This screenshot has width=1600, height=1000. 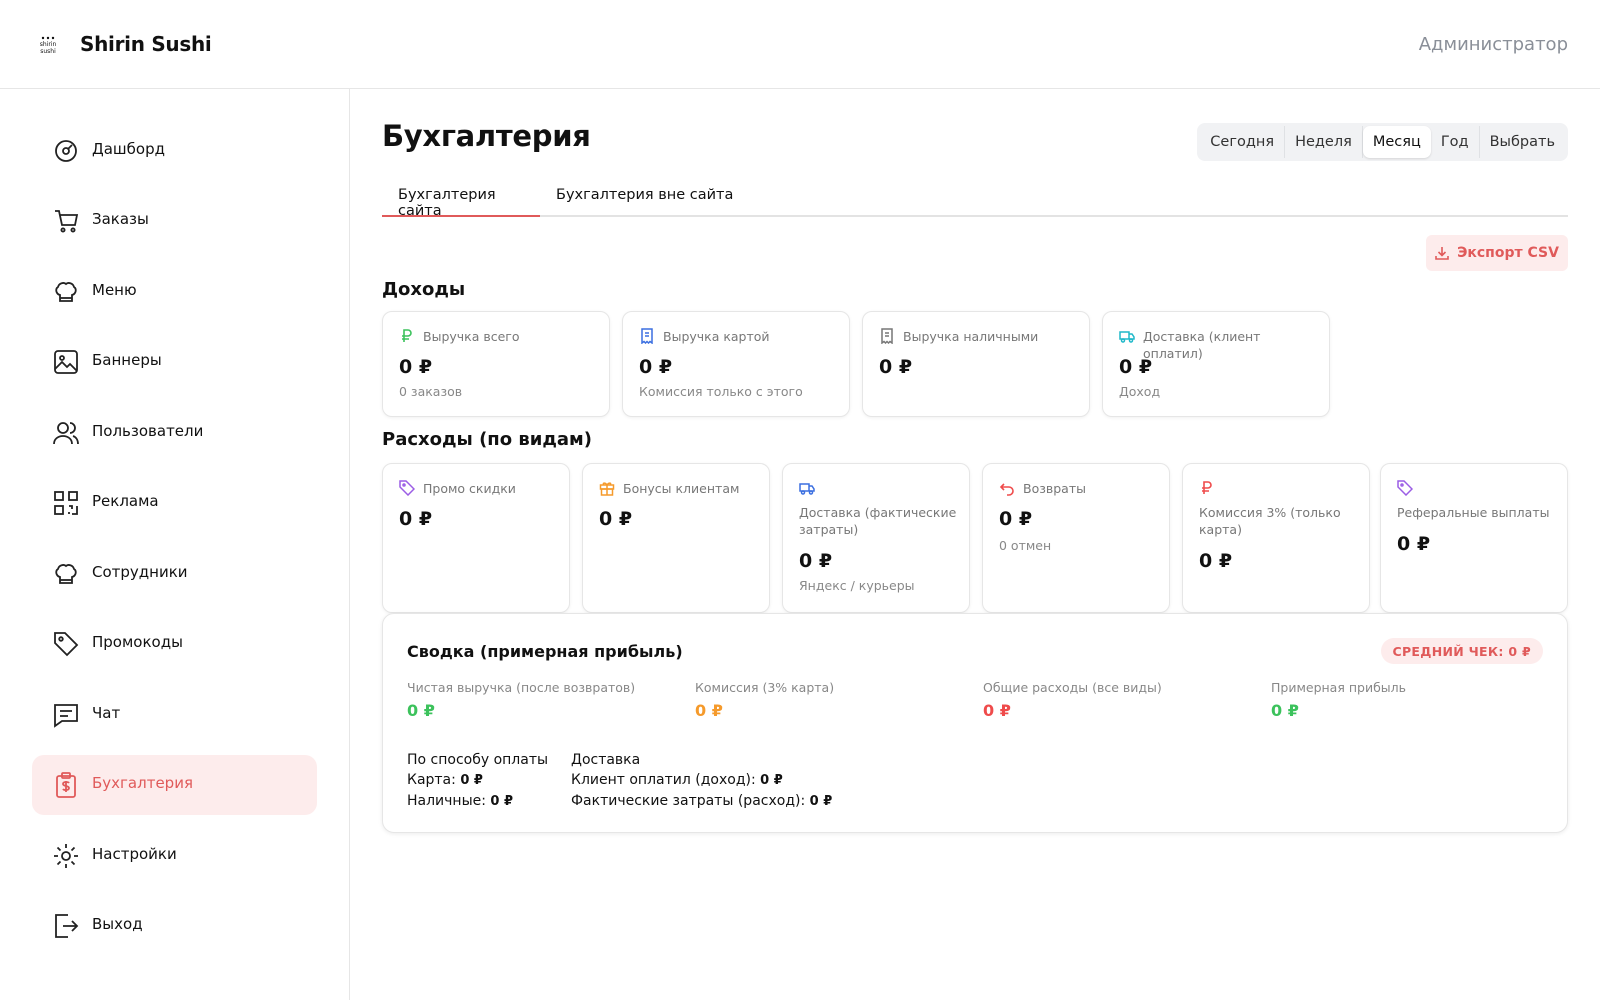 I want to click on sidebar-item-ads: Реклама, so click(x=174, y=503).